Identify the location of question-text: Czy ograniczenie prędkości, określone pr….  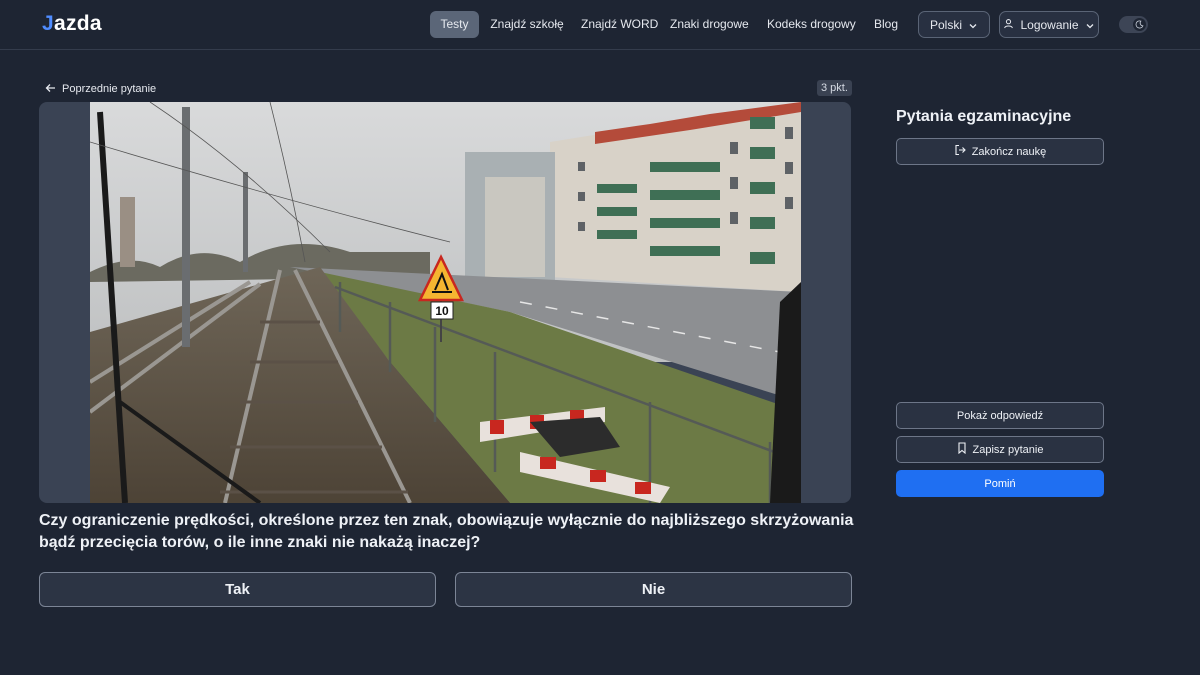
(446, 531).